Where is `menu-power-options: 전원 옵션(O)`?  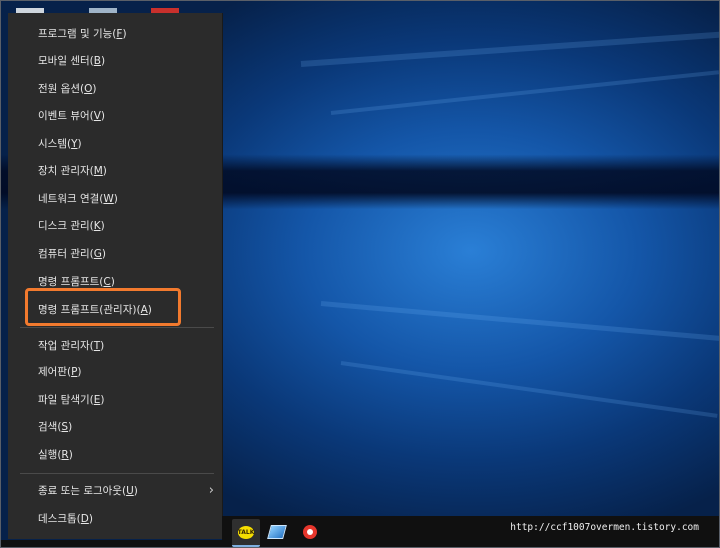 menu-power-options: 전원 옵션(O) is located at coordinates (115, 89).